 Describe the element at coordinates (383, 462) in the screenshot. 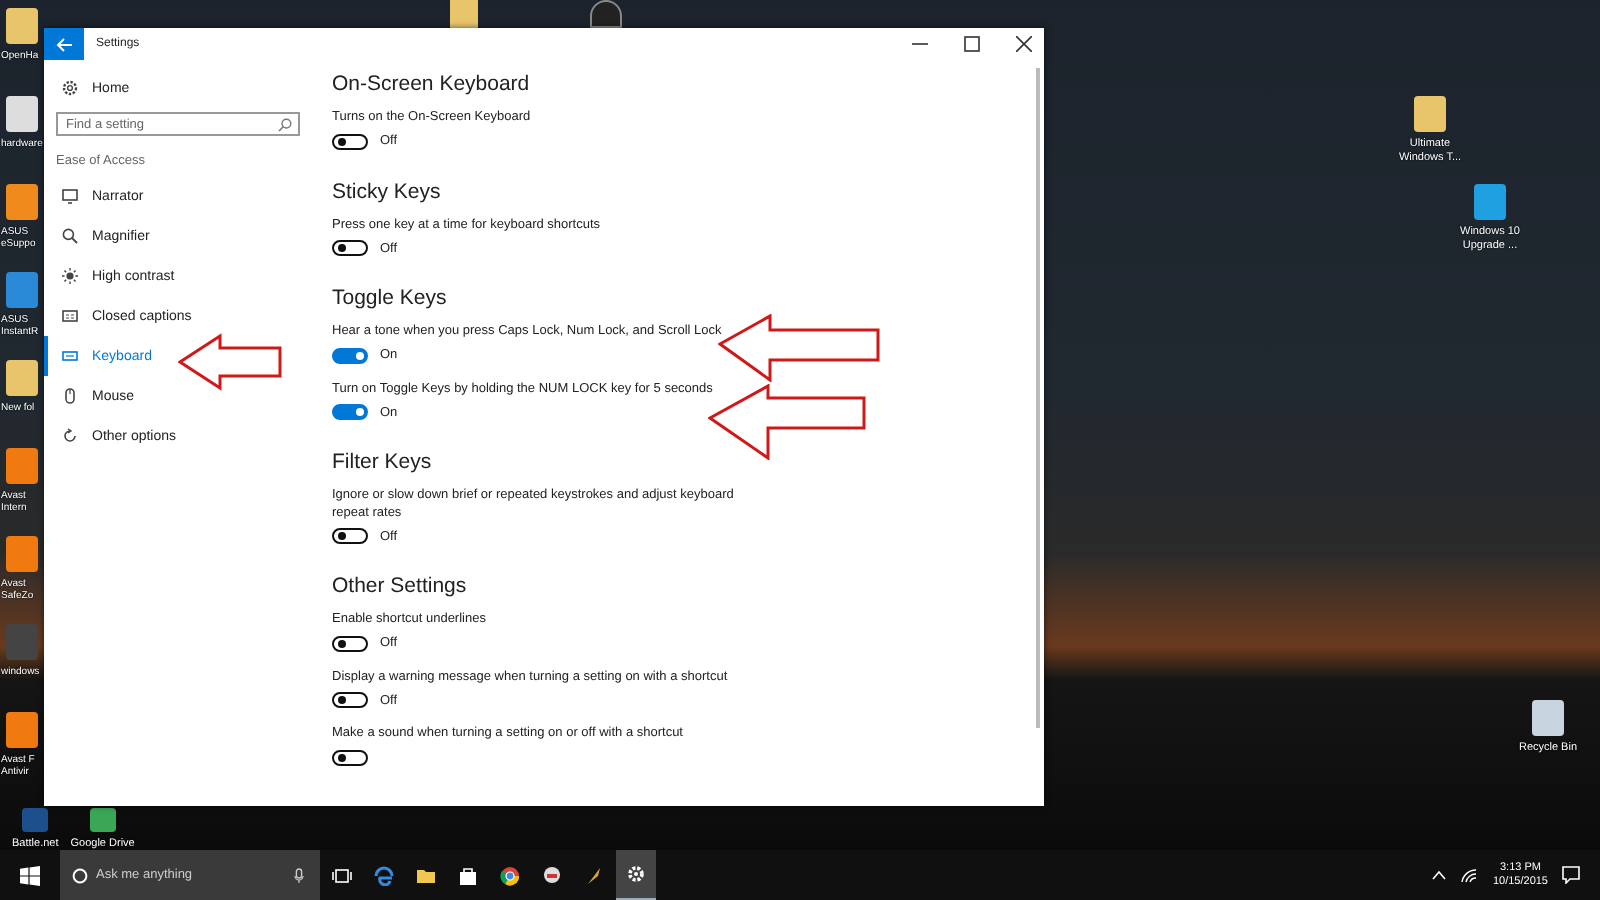

I see `section-heading: Filter Keys` at that location.